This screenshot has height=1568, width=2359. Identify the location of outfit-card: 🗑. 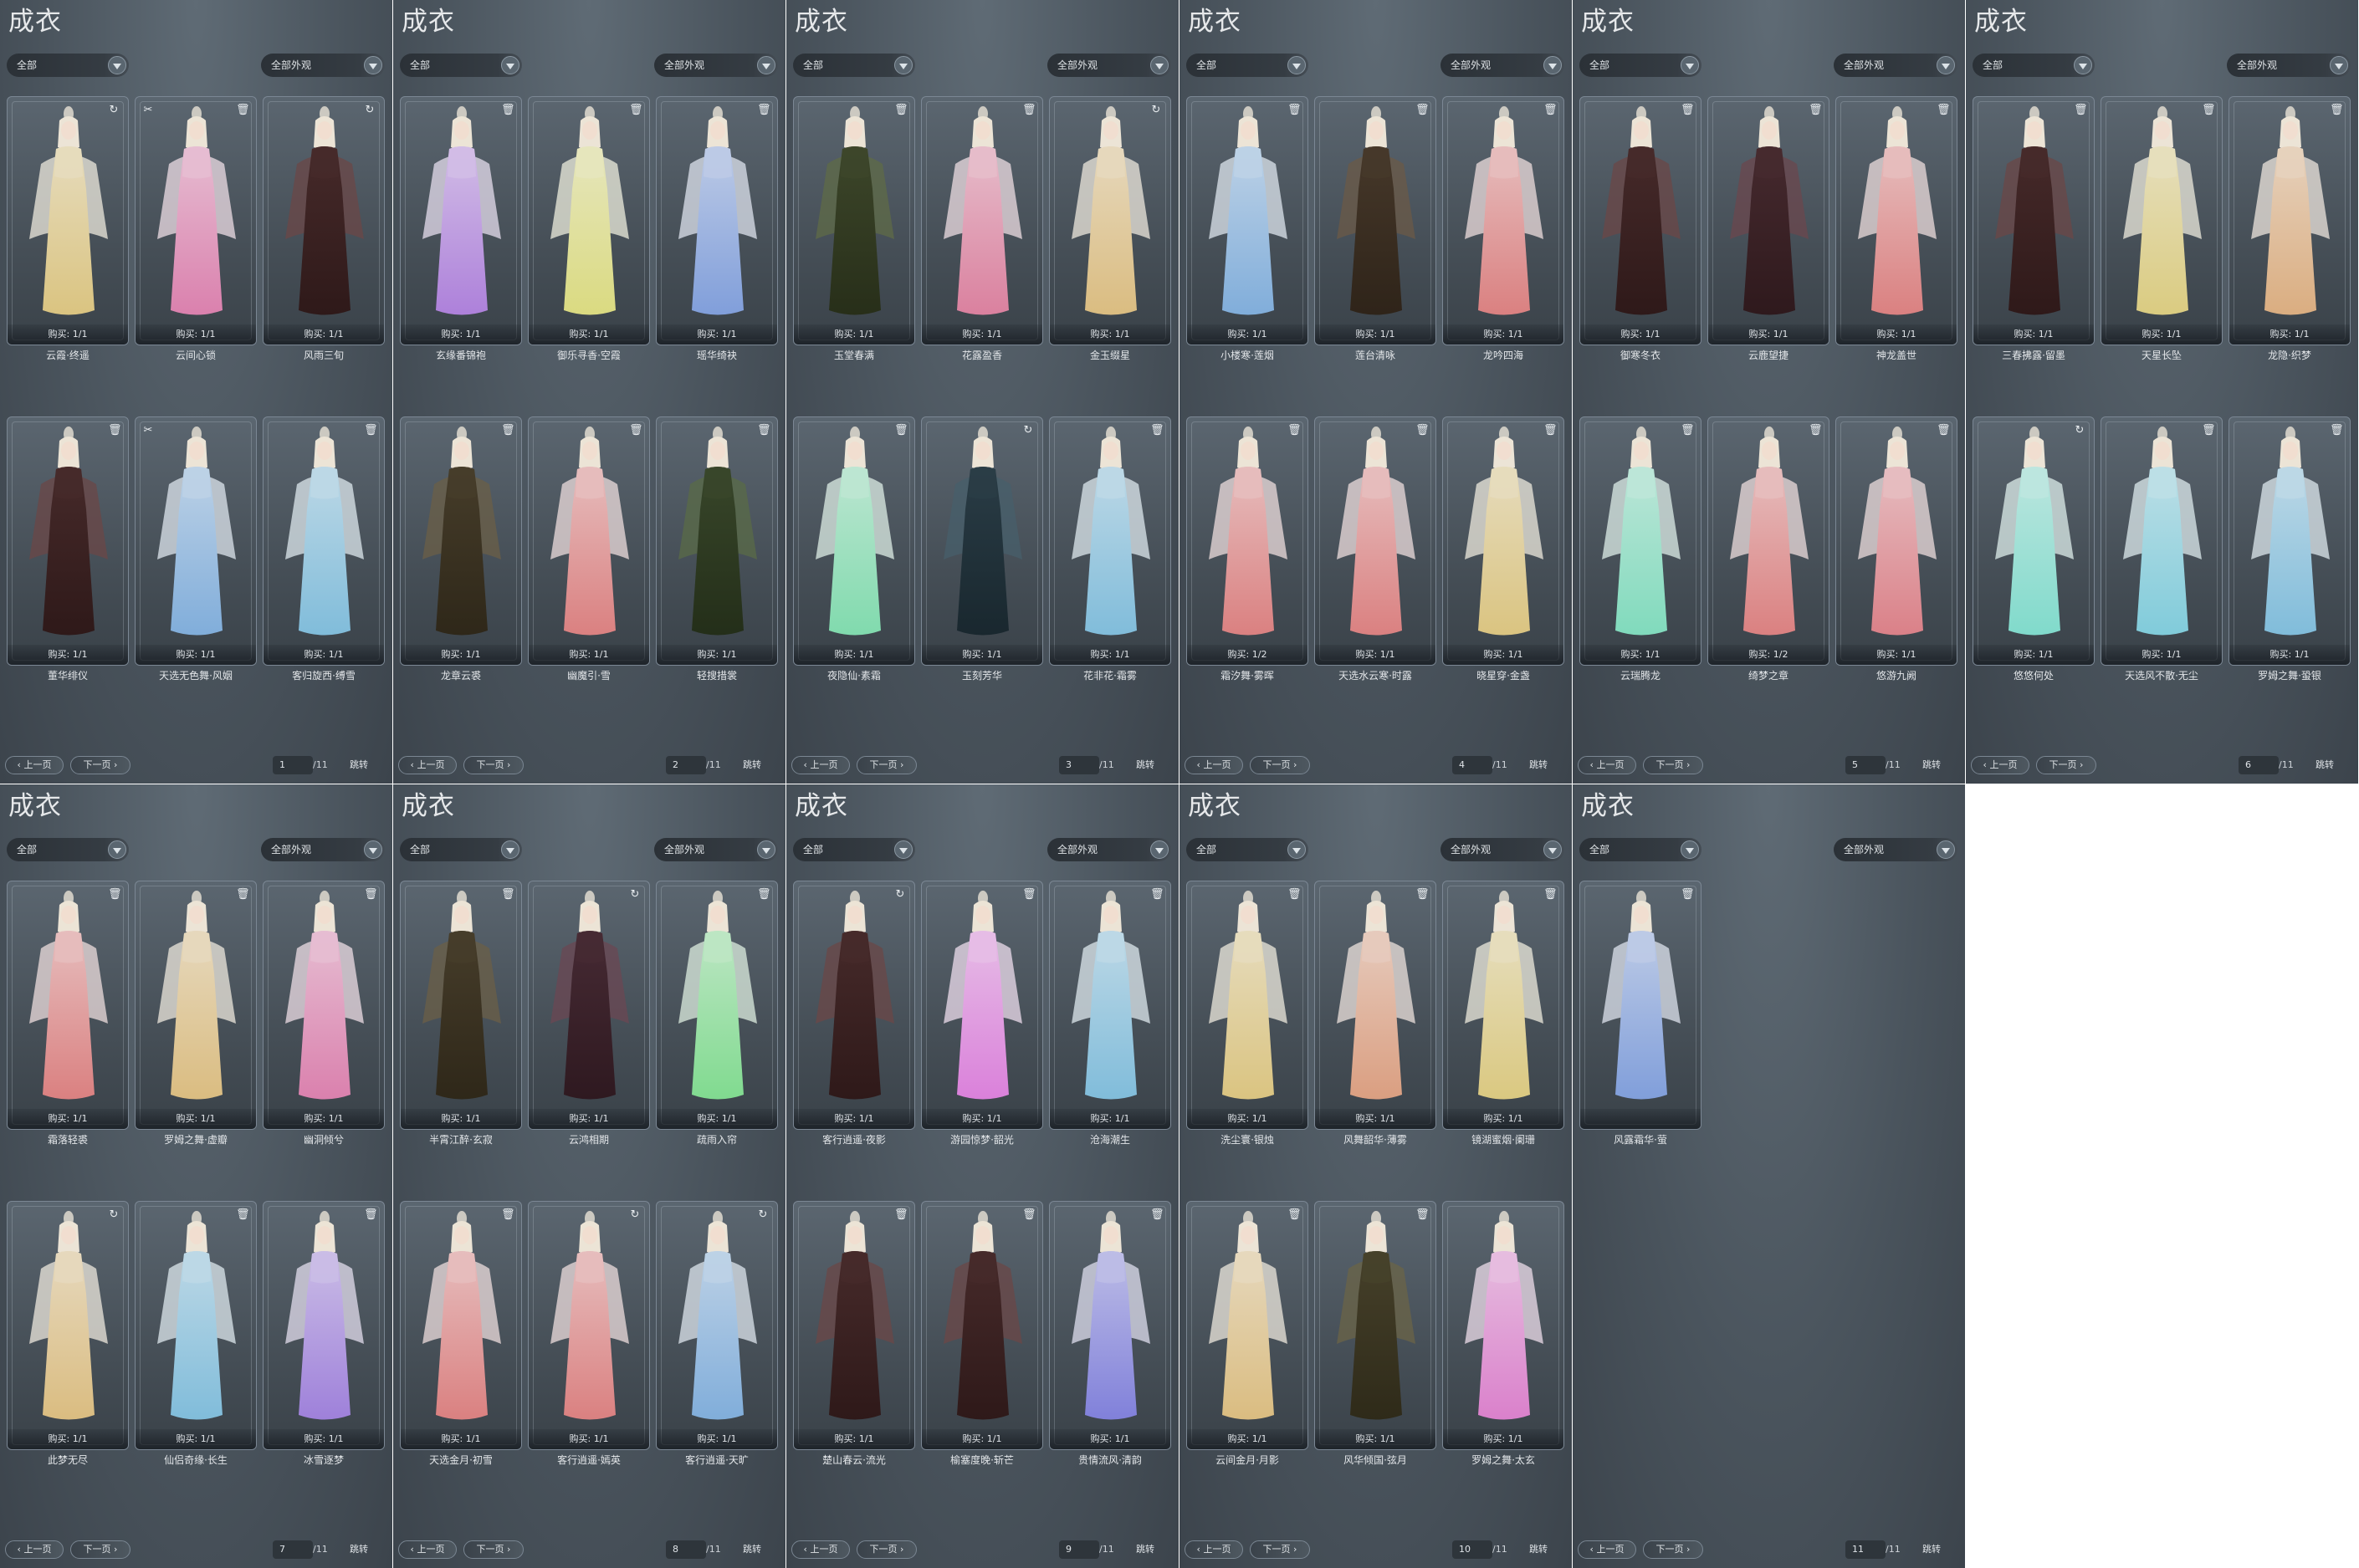
(1640, 1005).